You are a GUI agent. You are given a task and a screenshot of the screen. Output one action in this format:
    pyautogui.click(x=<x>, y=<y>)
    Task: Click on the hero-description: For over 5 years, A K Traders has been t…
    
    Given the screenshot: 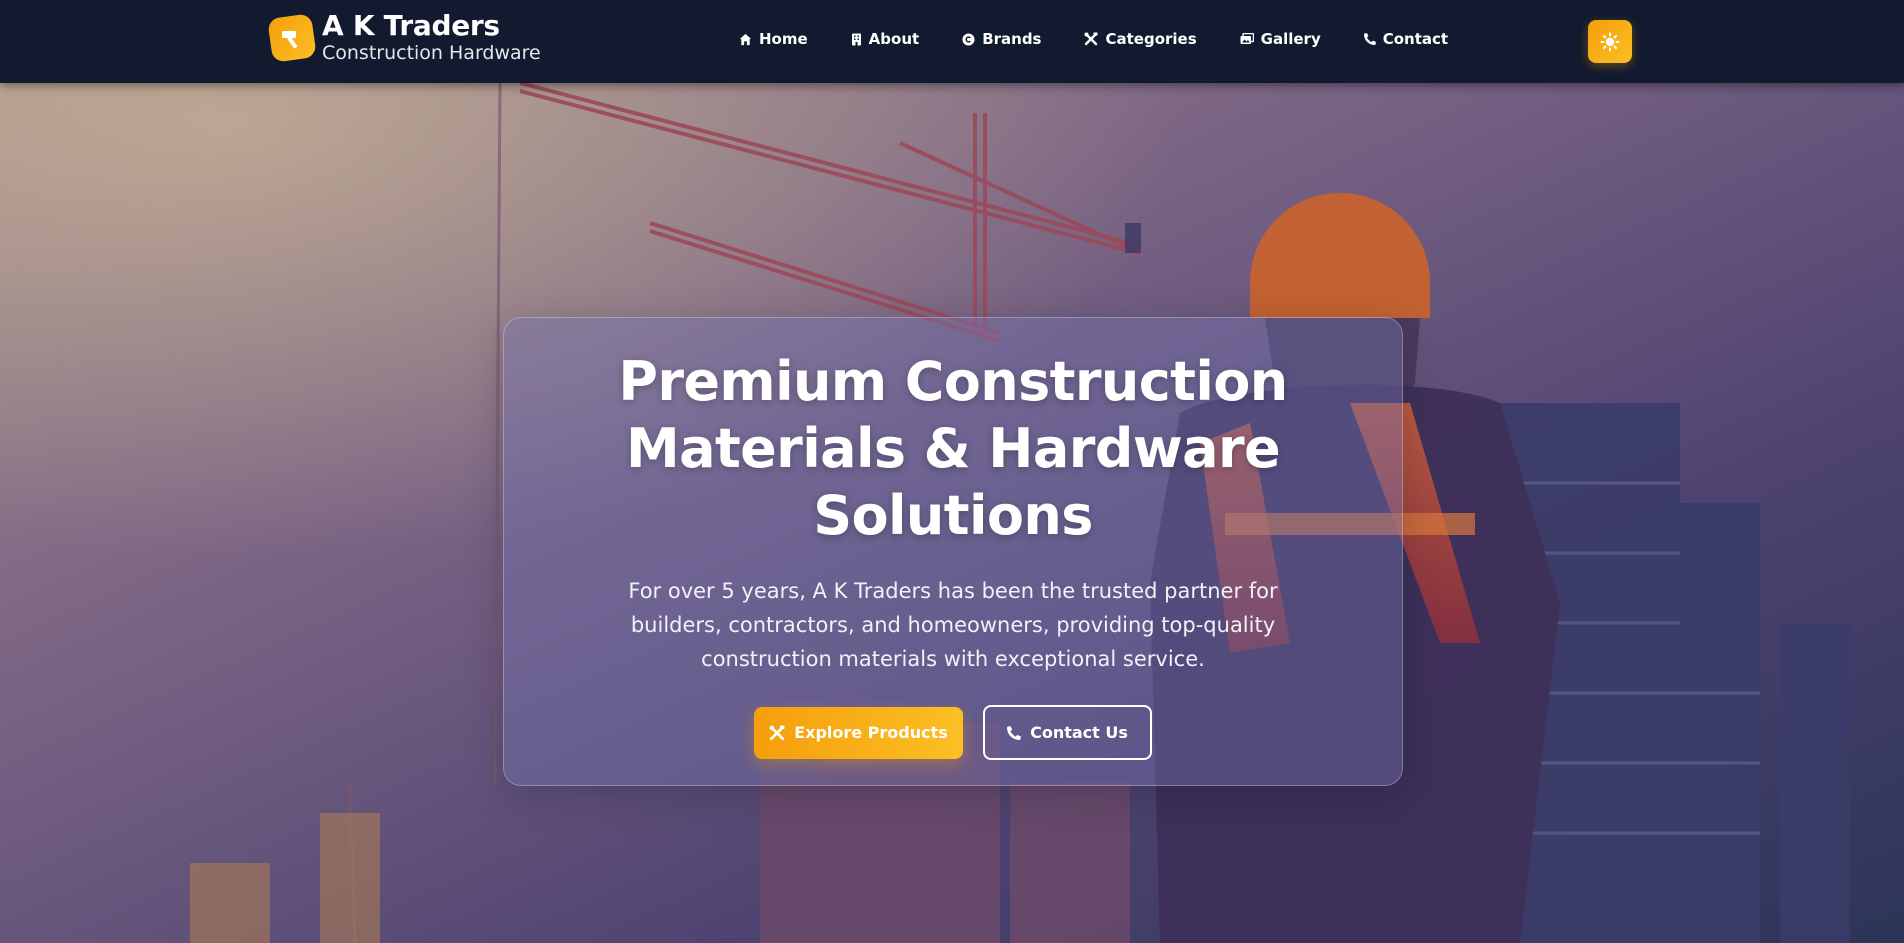 What is the action you would take?
    pyautogui.click(x=953, y=625)
    